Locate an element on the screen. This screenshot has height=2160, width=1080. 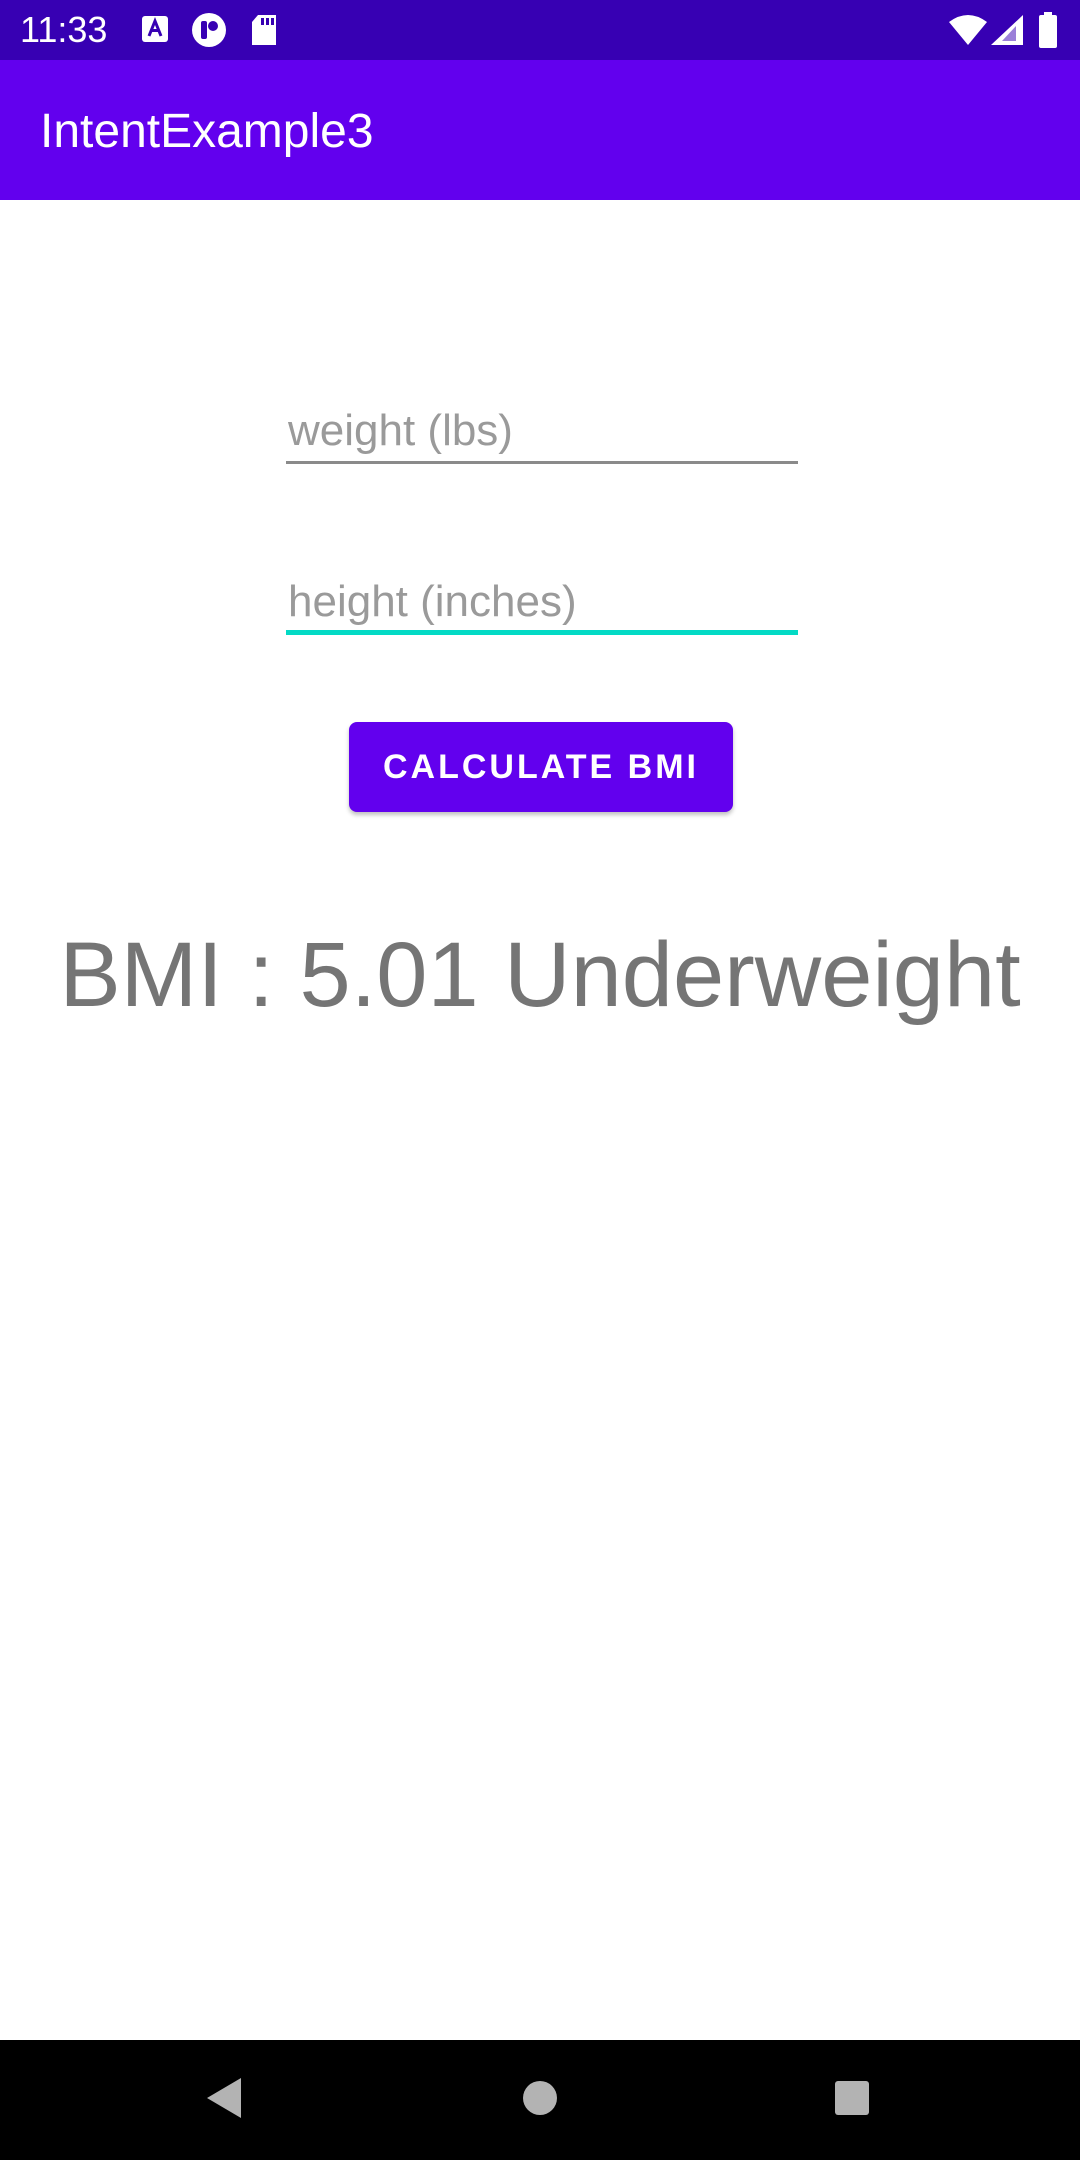
app-notification-icon is located at coordinates (209, 30).